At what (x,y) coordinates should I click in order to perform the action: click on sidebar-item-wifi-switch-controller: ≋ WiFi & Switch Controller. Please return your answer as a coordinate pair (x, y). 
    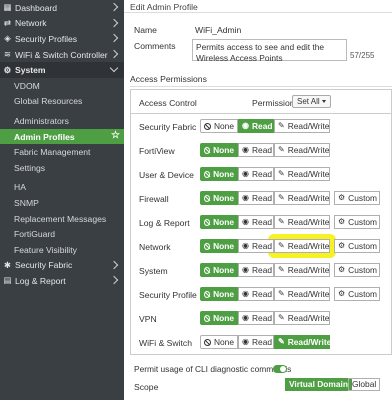
    Looking at the image, I should click on (62, 55).